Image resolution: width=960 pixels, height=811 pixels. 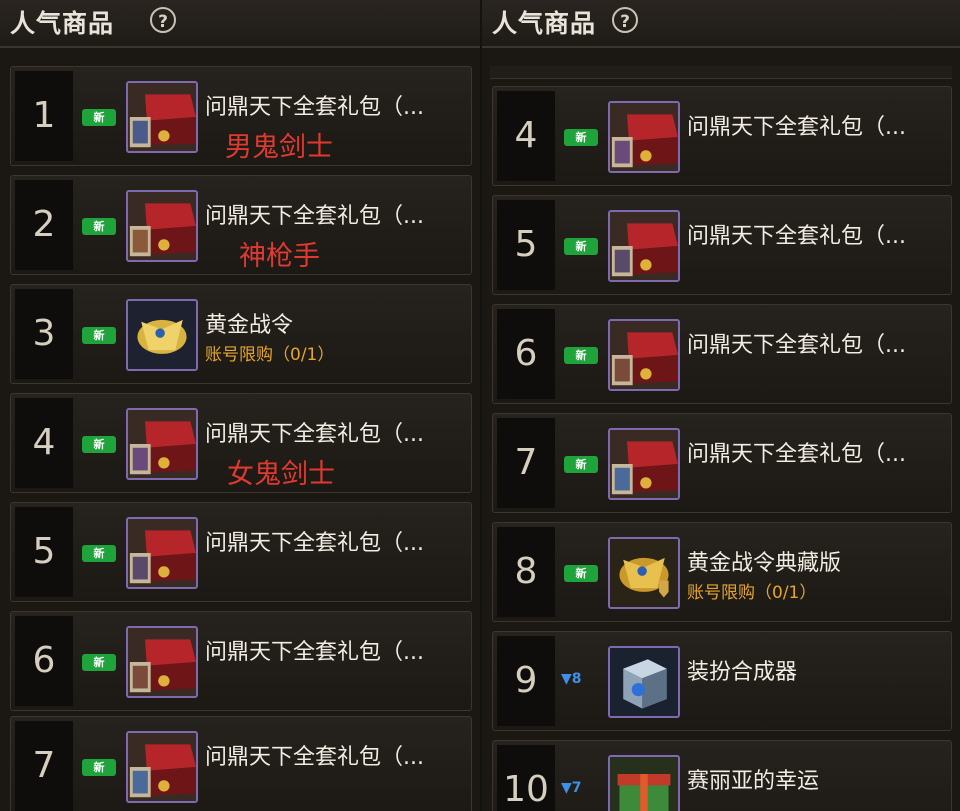 What do you see at coordinates (44, 225) in the screenshot?
I see `rank-number: 2` at bounding box center [44, 225].